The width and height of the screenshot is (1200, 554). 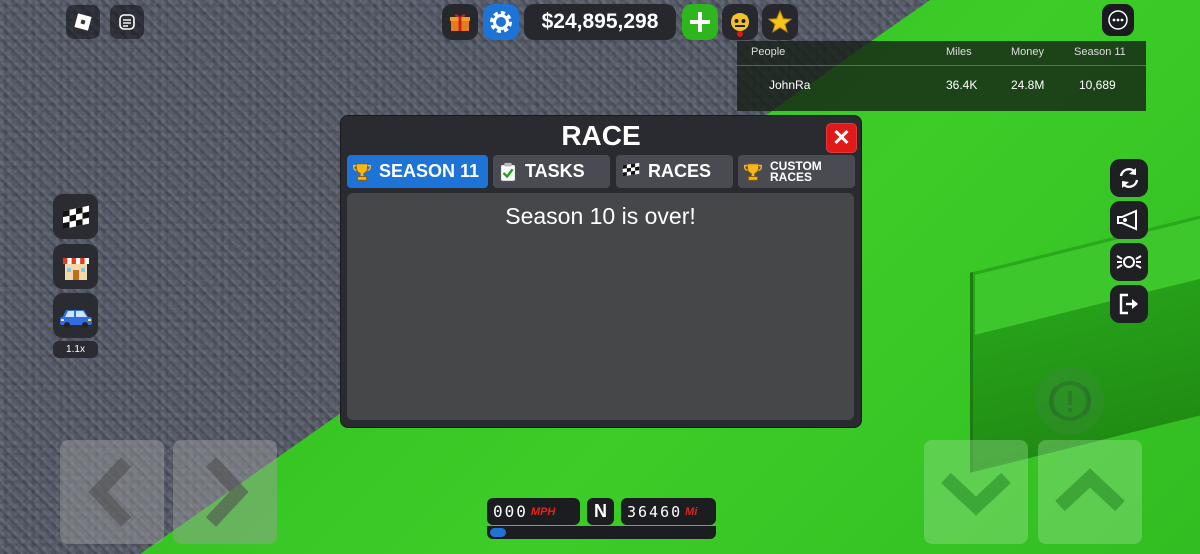 I want to click on roblox-menu-button, so click(x=83, y=22).